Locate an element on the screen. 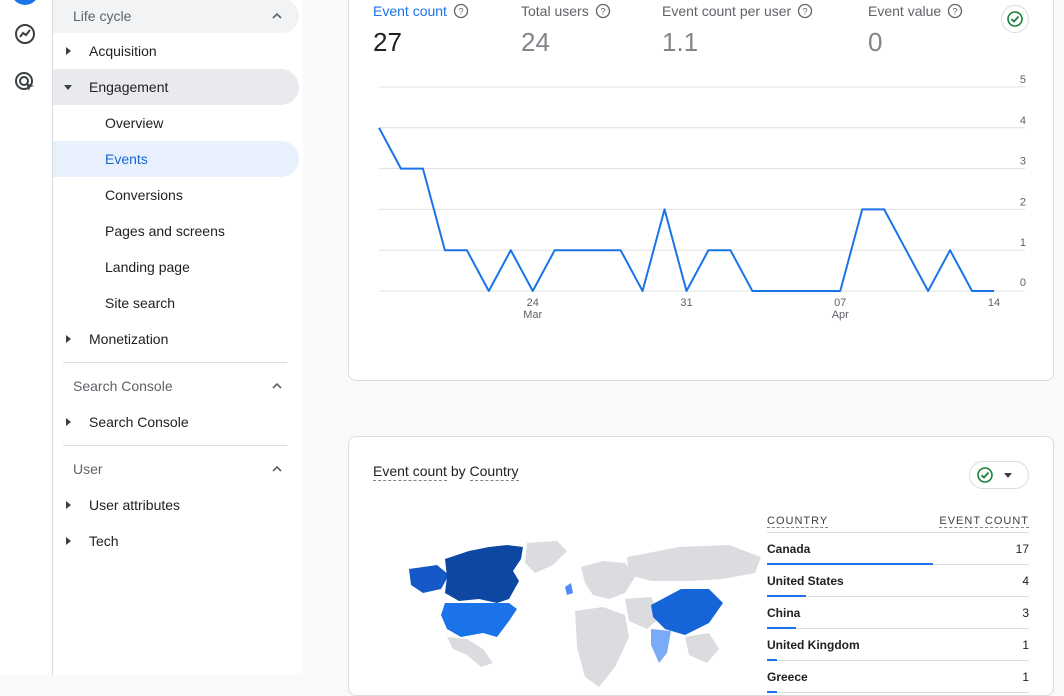 Image resolution: width=1064 pixels, height=696 pixels. nav-item-site-search: Site search is located at coordinates (176, 303).